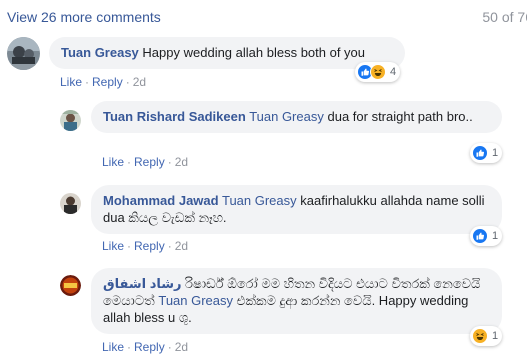 This screenshot has height=362, width=527. I want to click on comment-author: Tuan Greasy, so click(100, 52).